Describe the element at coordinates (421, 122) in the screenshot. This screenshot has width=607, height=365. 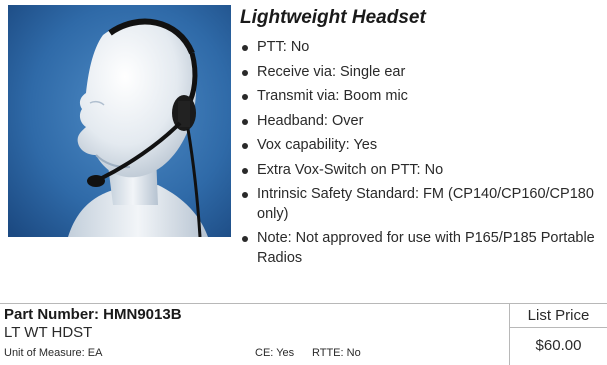
I see `feature-item: Headband: Over` at that location.